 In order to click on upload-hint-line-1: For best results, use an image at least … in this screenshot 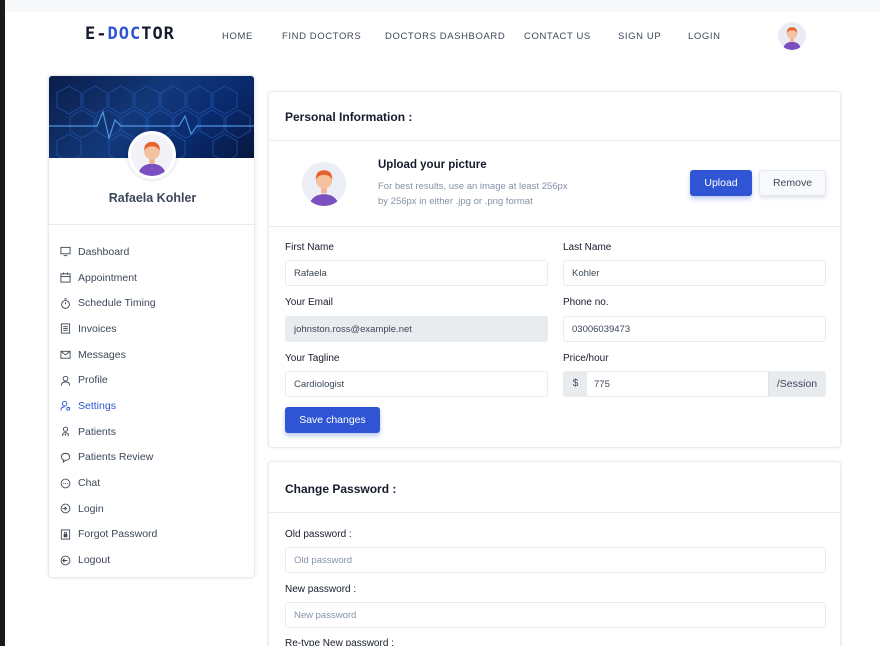, I will do `click(473, 186)`.